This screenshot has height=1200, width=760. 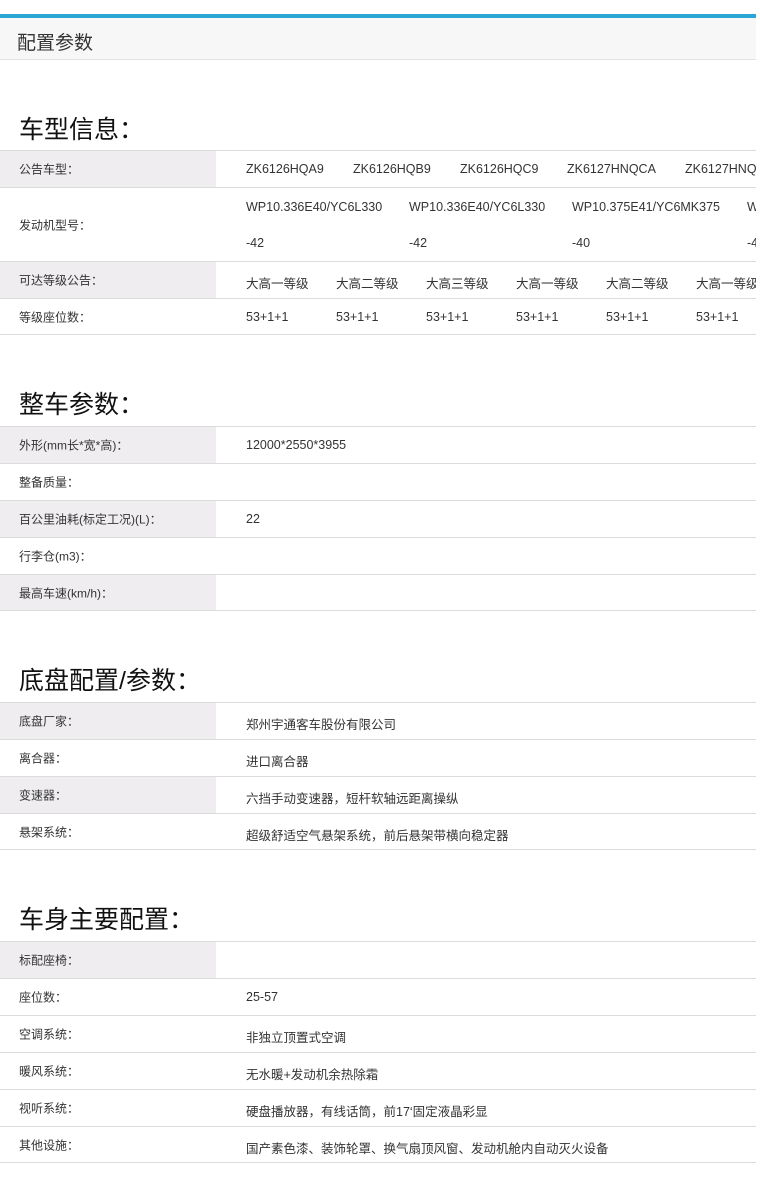 What do you see at coordinates (82, 130) in the screenshot?
I see `section-title-vehicle-info: 车型信息：` at bounding box center [82, 130].